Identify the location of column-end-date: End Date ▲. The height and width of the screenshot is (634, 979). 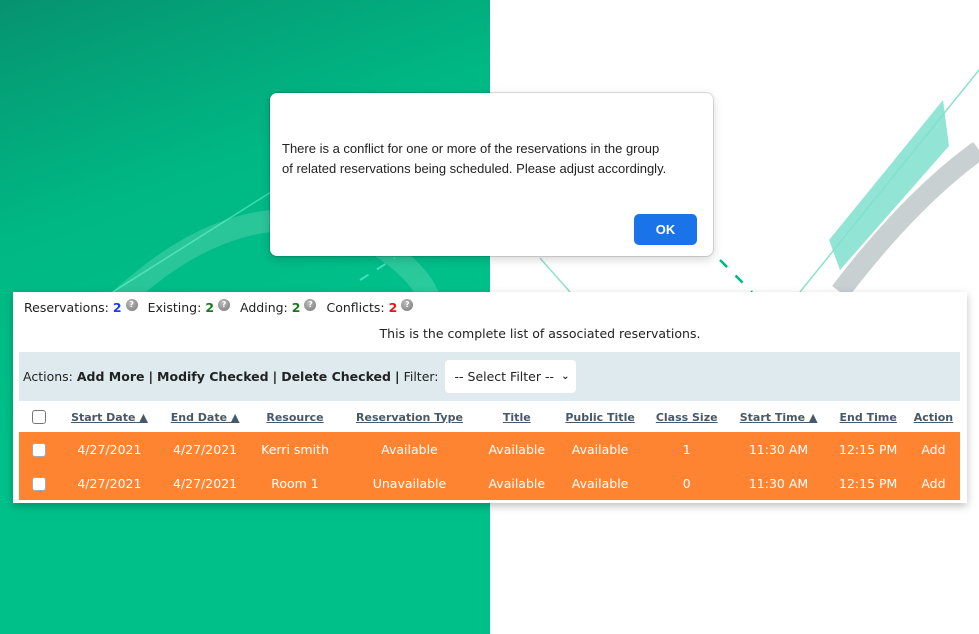
(205, 417).